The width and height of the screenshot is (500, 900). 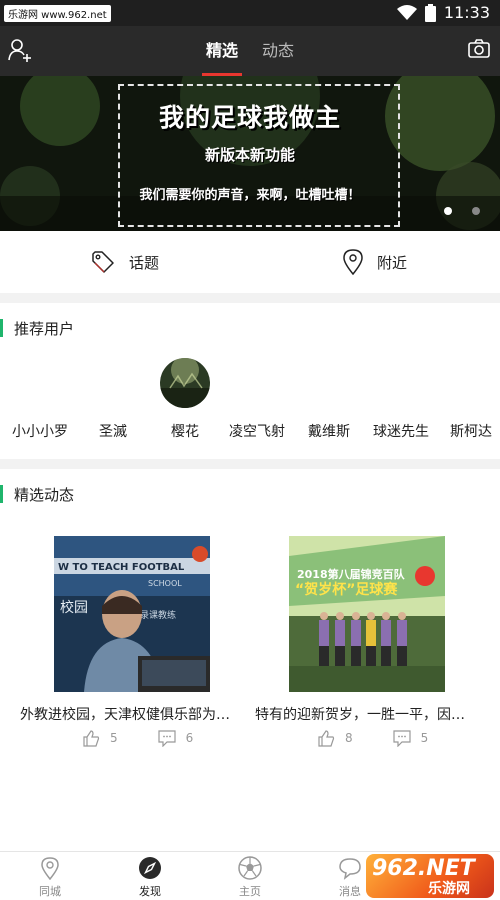 I want to click on location-icon, so click(x=50, y=868).